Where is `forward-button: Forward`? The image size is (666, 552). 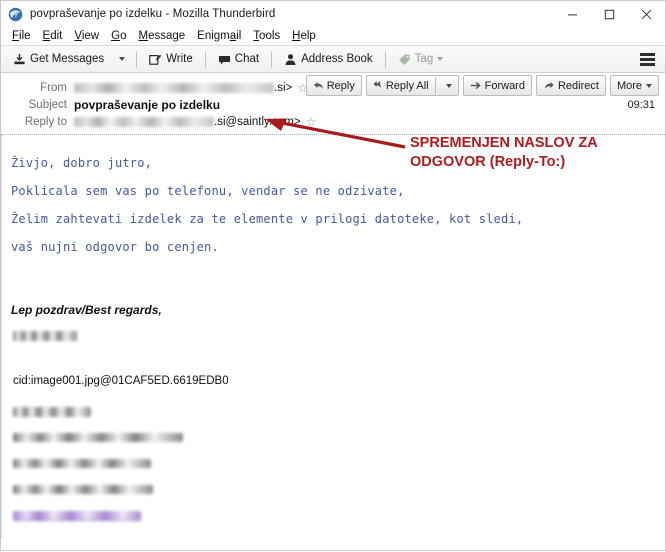 forward-button: Forward is located at coordinates (497, 85).